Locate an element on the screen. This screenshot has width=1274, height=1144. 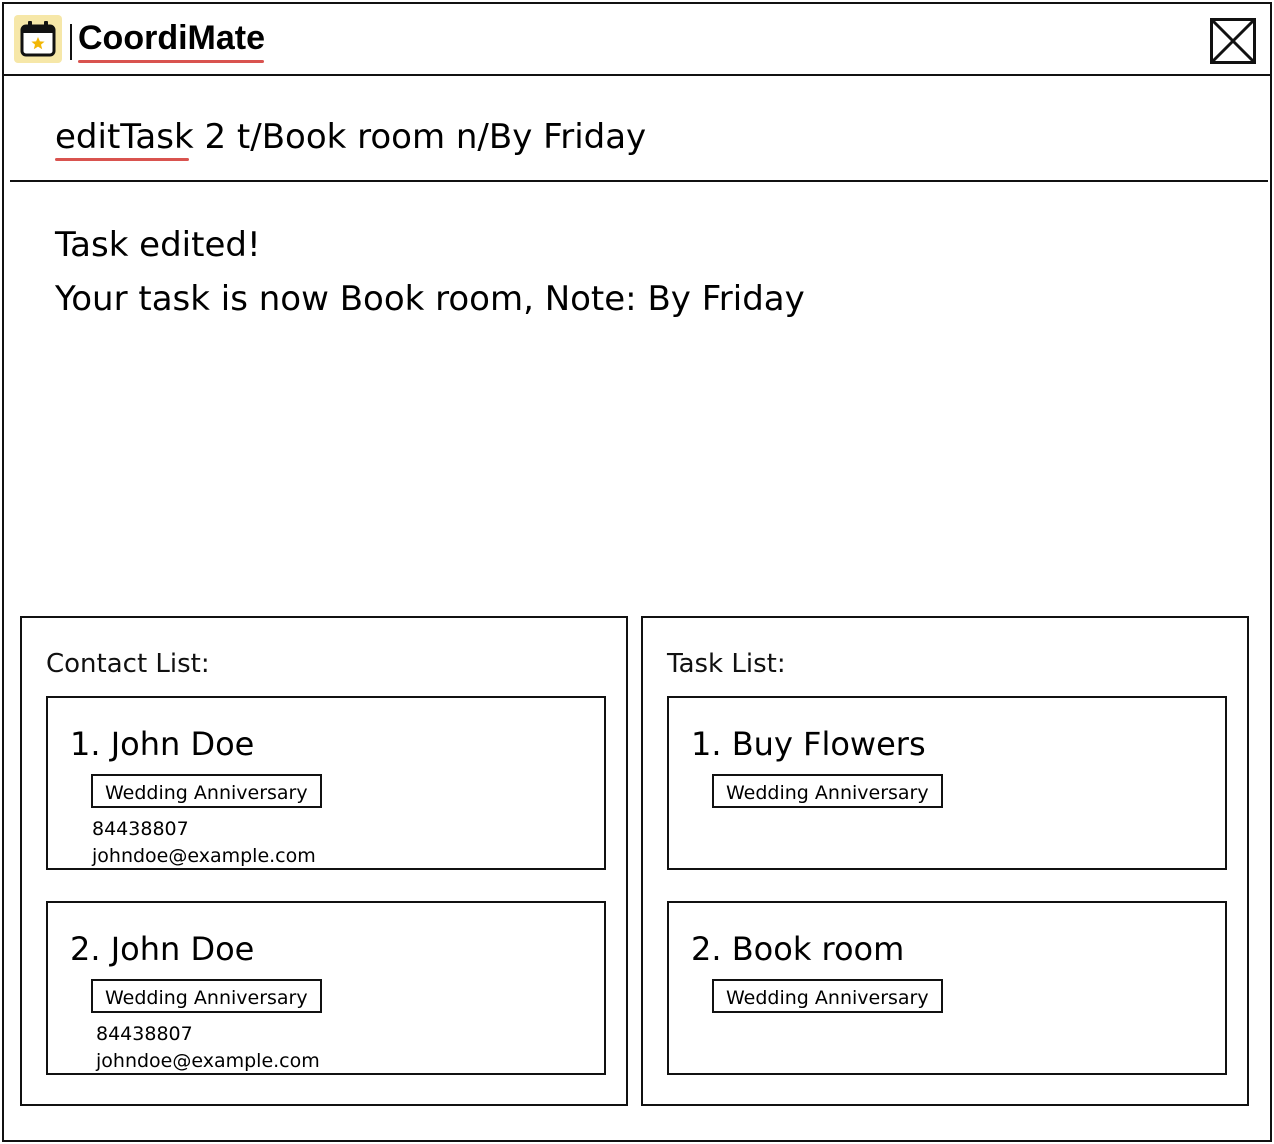
title-bar: CoordiMate is located at coordinates (637, 40).